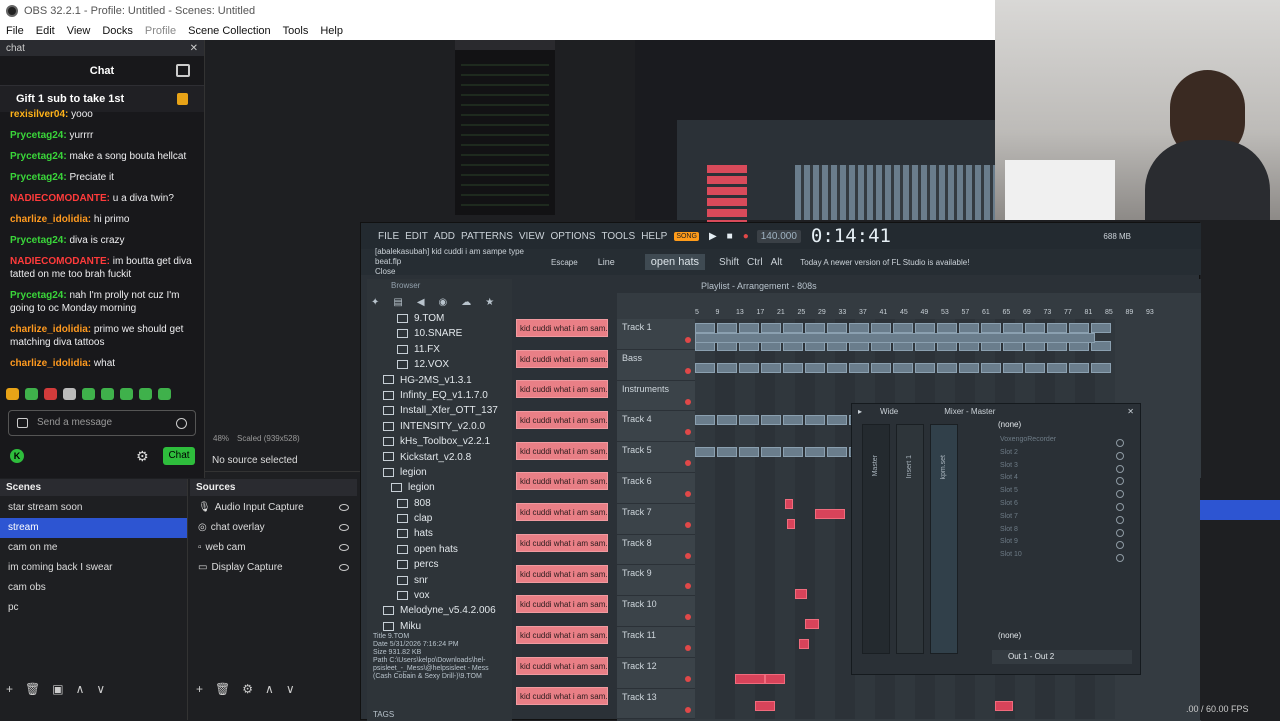  What do you see at coordinates (439, 349) in the screenshot?
I see `browser-item: 11.FX` at bounding box center [439, 349].